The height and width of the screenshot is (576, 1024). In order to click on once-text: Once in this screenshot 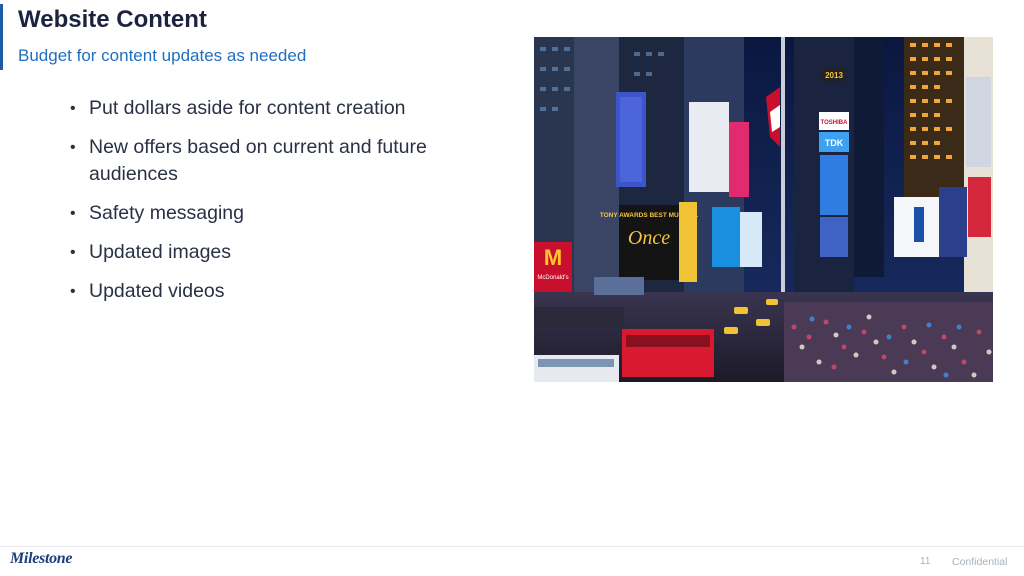, I will do `click(649, 238)`.